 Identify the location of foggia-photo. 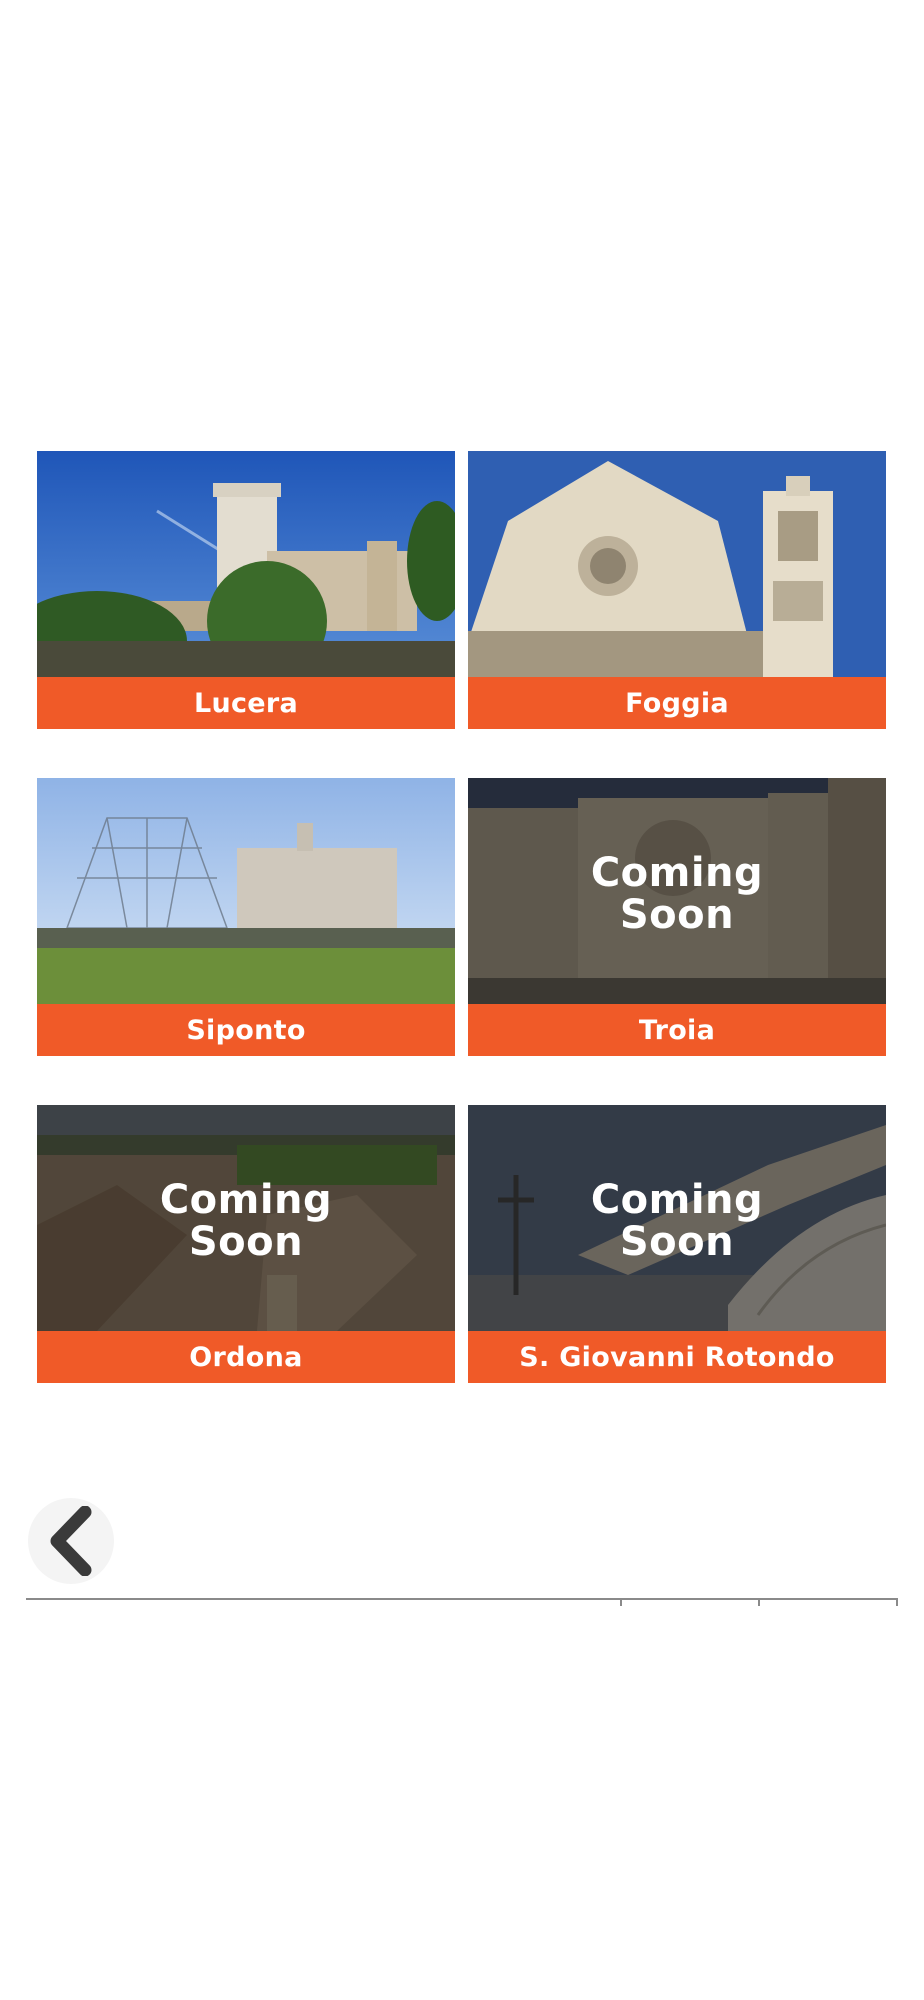
(677, 564).